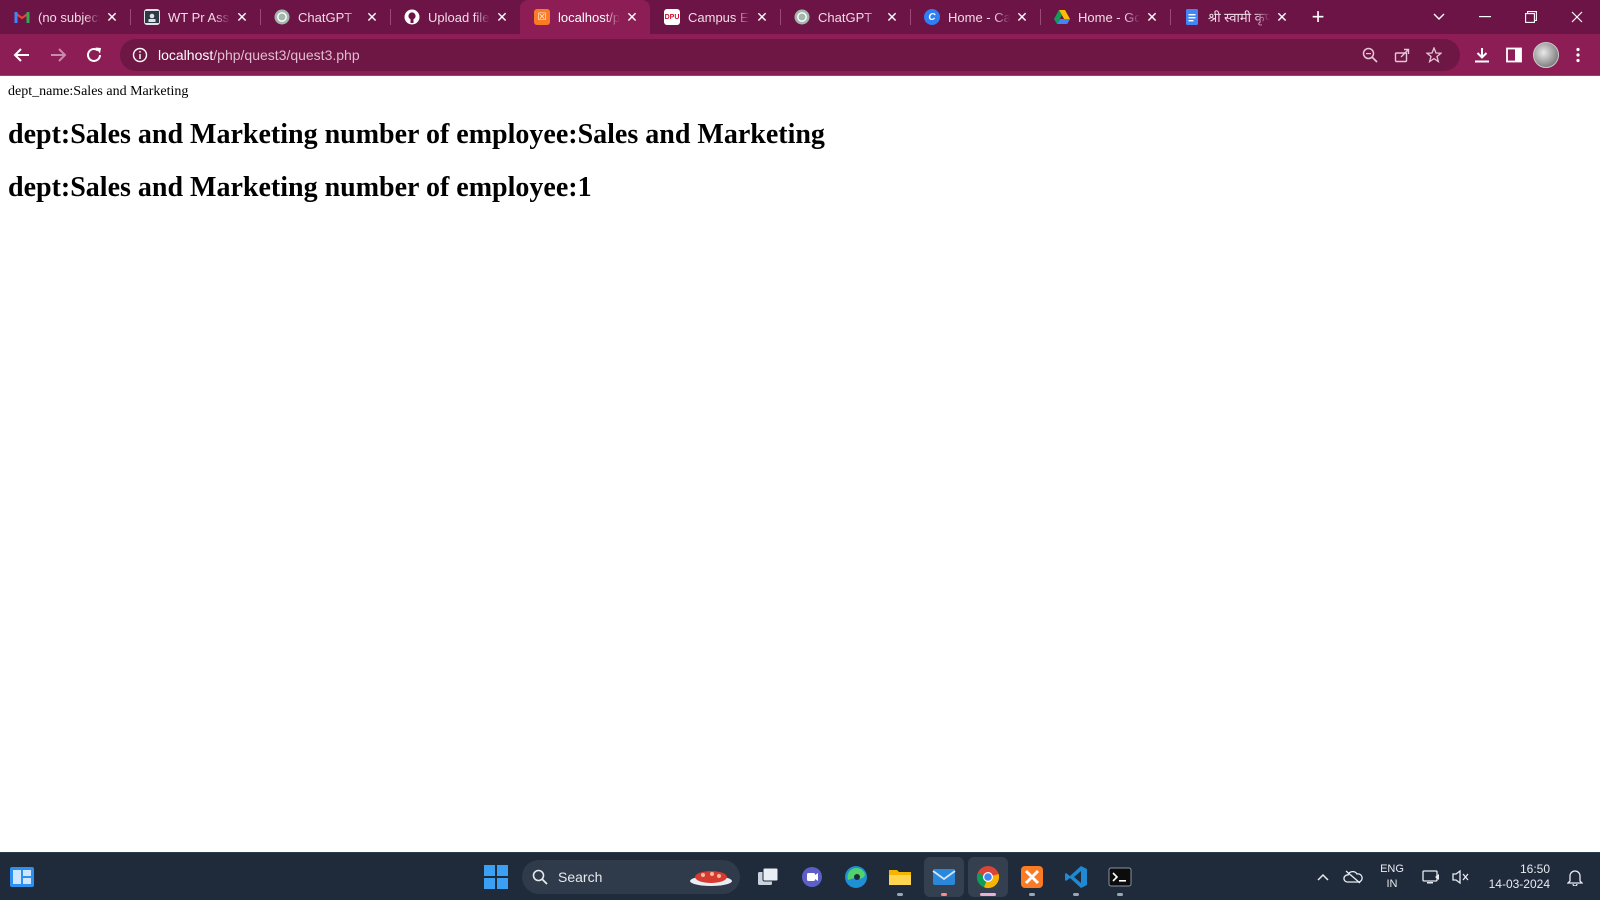  Describe the element at coordinates (1109, 17) in the screenshot. I see `tab-title: Home - Google Drive` at that location.